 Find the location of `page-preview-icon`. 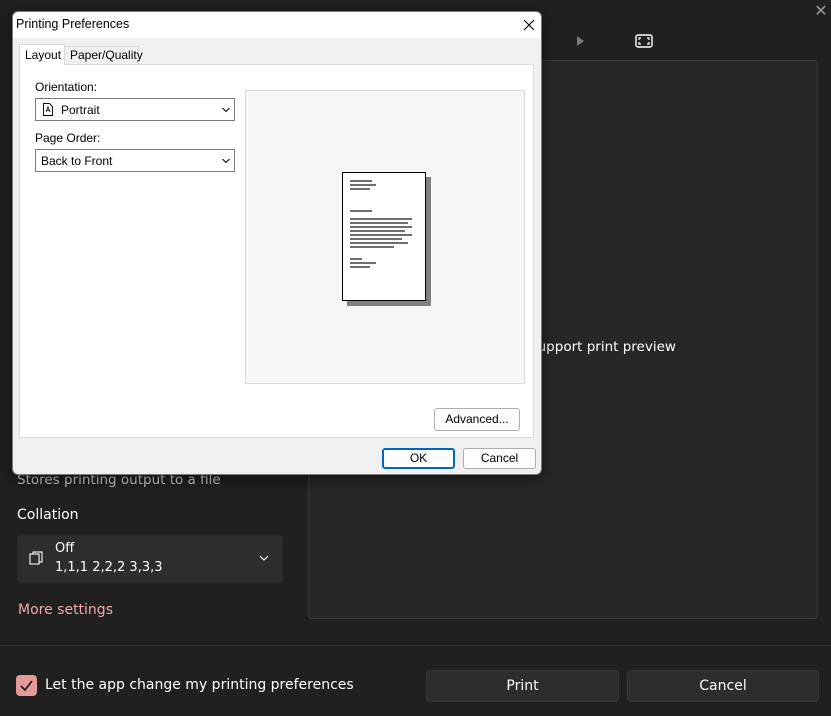

page-preview-icon is located at coordinates (384, 236).